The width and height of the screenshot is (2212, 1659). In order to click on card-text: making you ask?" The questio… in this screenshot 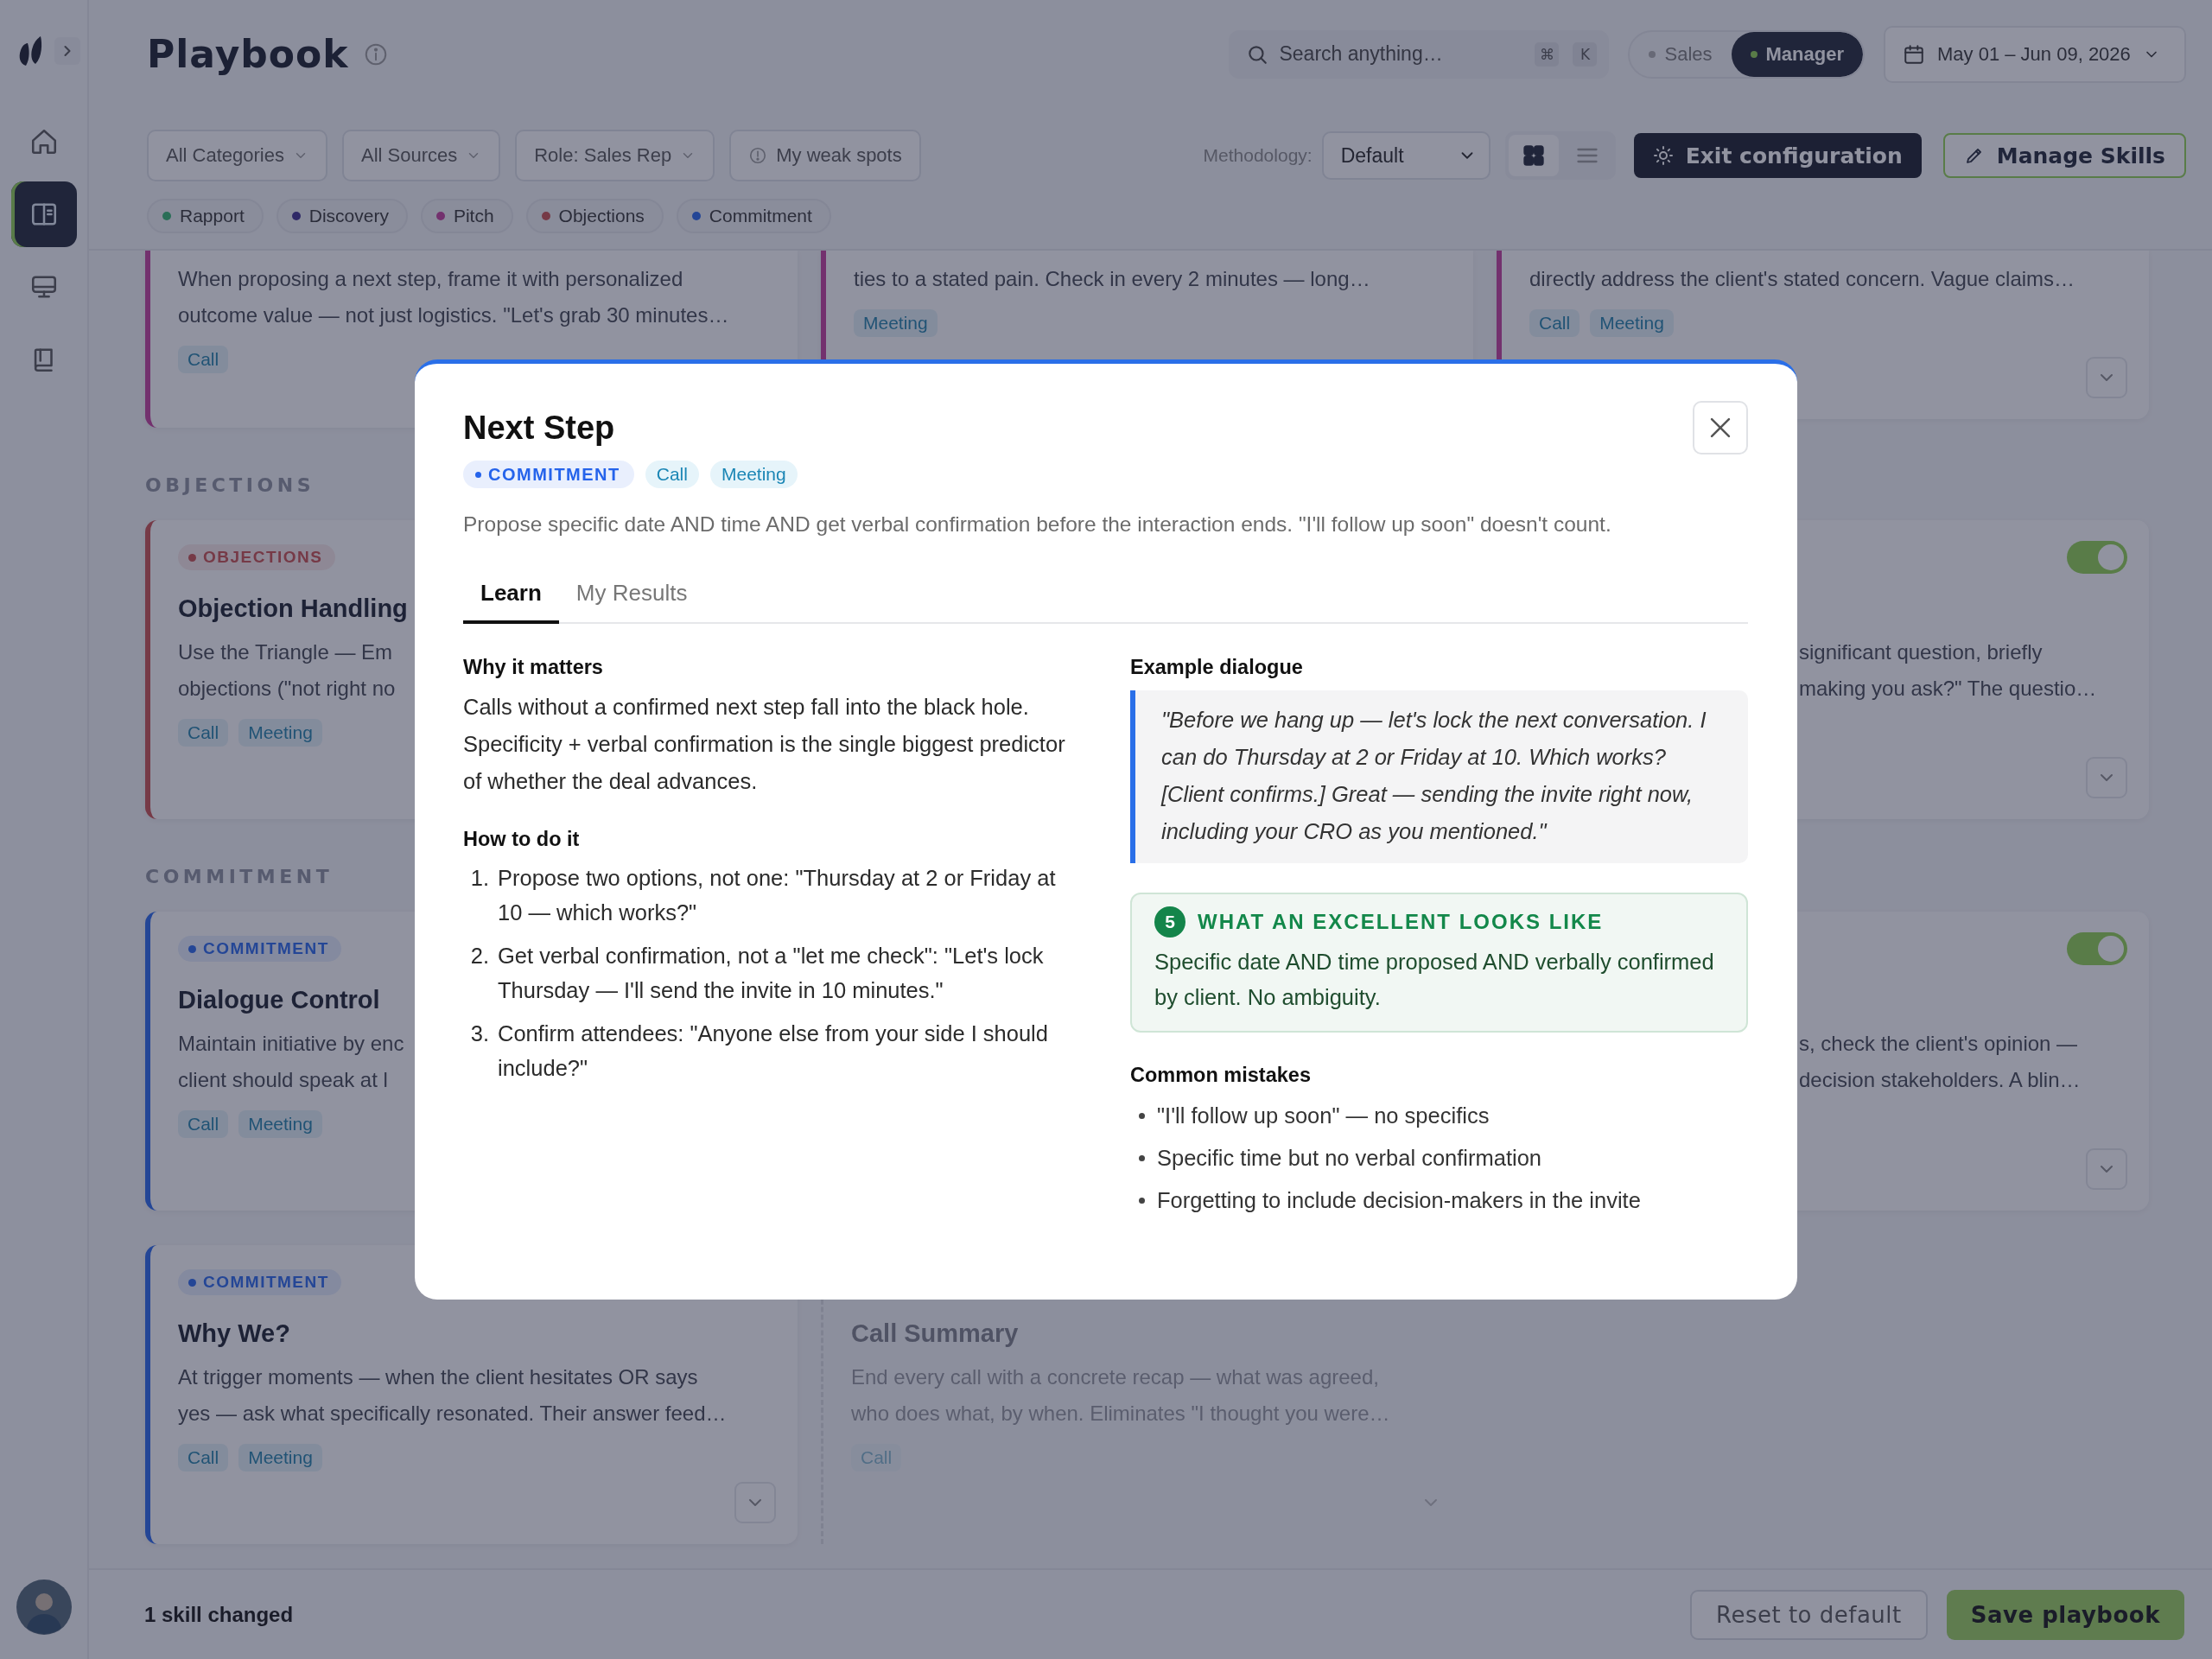, I will do `click(1948, 689)`.